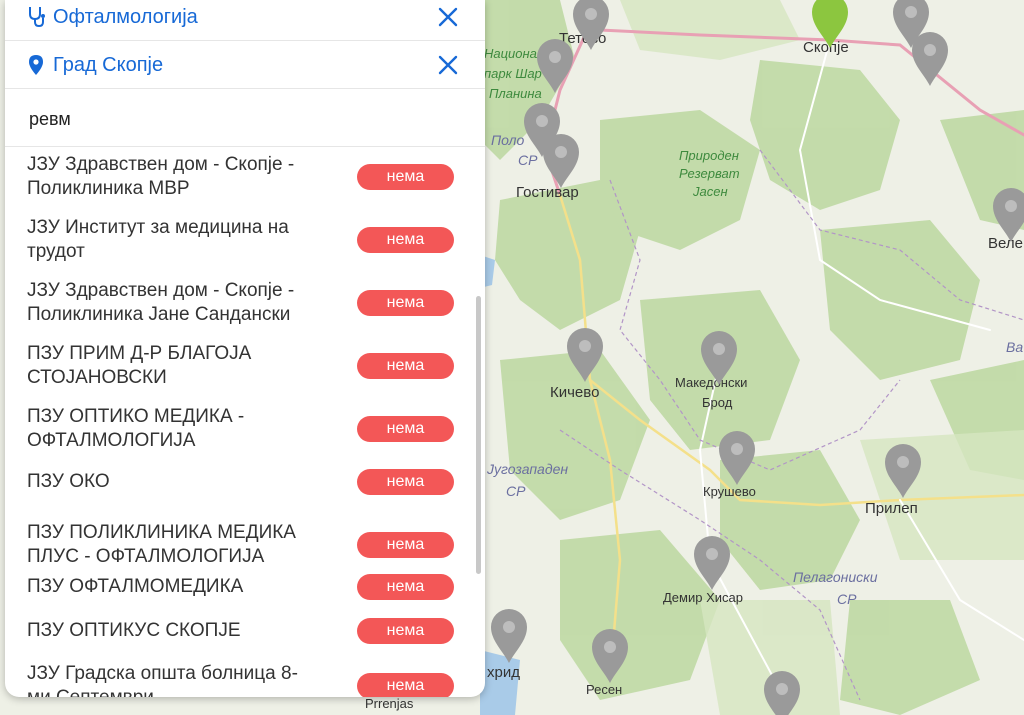 Image resolution: width=1024 pixels, height=715 pixels. What do you see at coordinates (239, 119) in the screenshot?
I see `search-input` at bounding box center [239, 119].